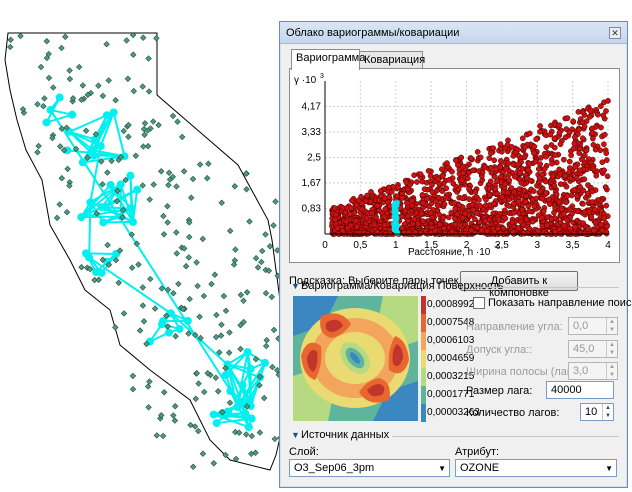 The width and height of the screenshot is (632, 492). What do you see at coordinates (328, 59) in the screenshot?
I see `tab-variogram: Вариограмма` at bounding box center [328, 59].